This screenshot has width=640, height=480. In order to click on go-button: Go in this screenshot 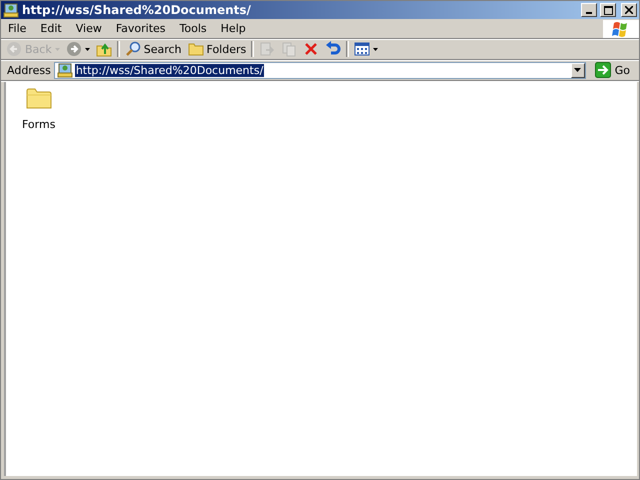, I will do `click(612, 70)`.